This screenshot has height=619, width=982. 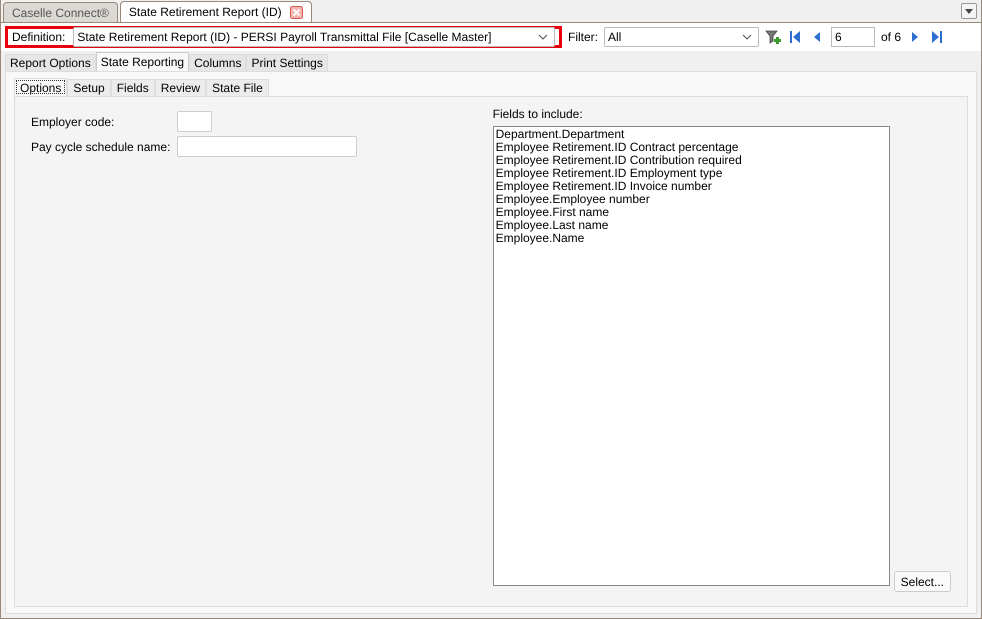 I want to click on caret-icon, so click(x=969, y=11).